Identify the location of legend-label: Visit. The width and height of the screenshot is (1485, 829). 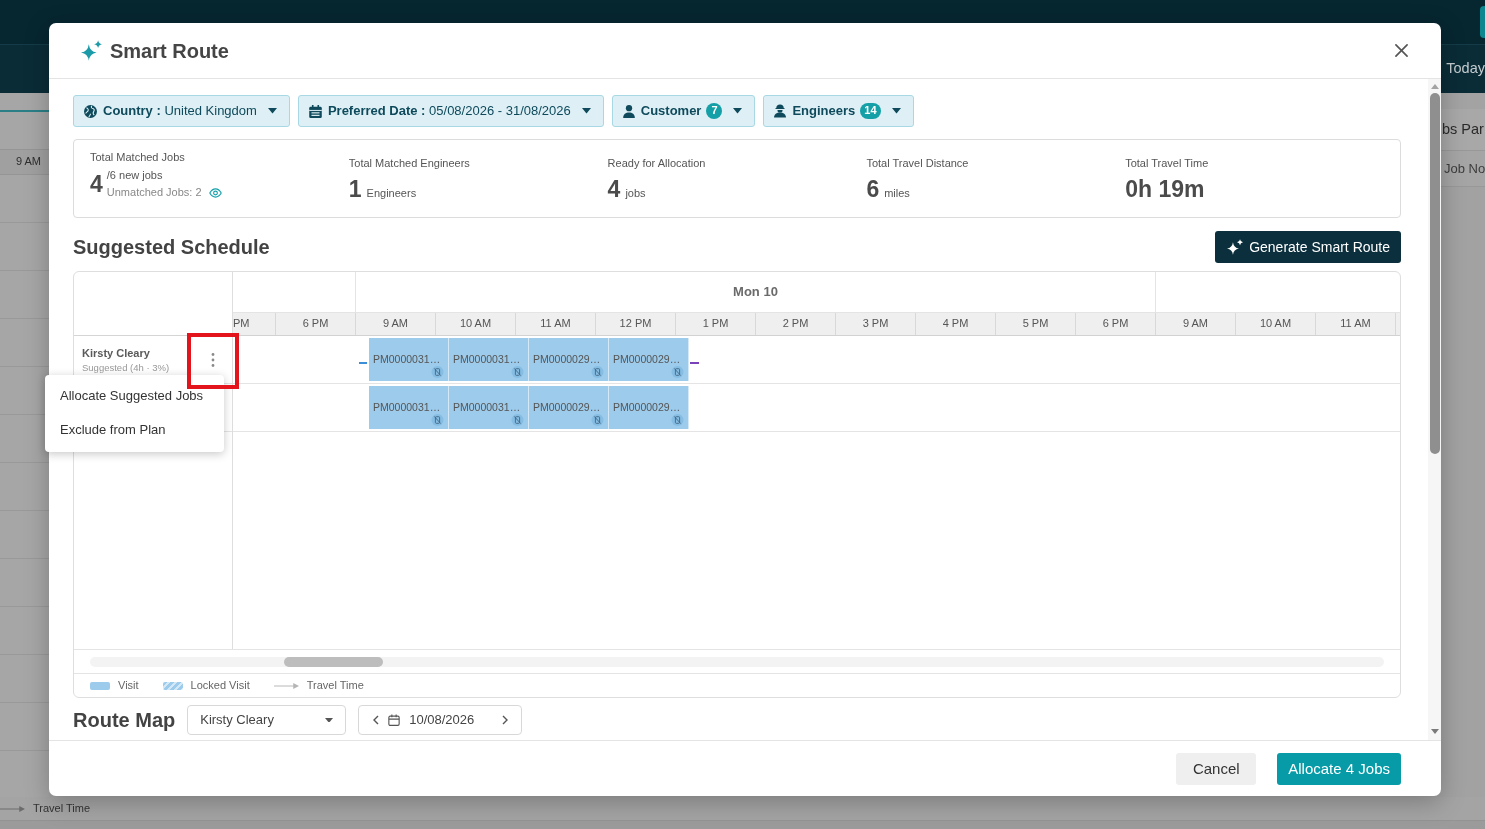
(128, 685).